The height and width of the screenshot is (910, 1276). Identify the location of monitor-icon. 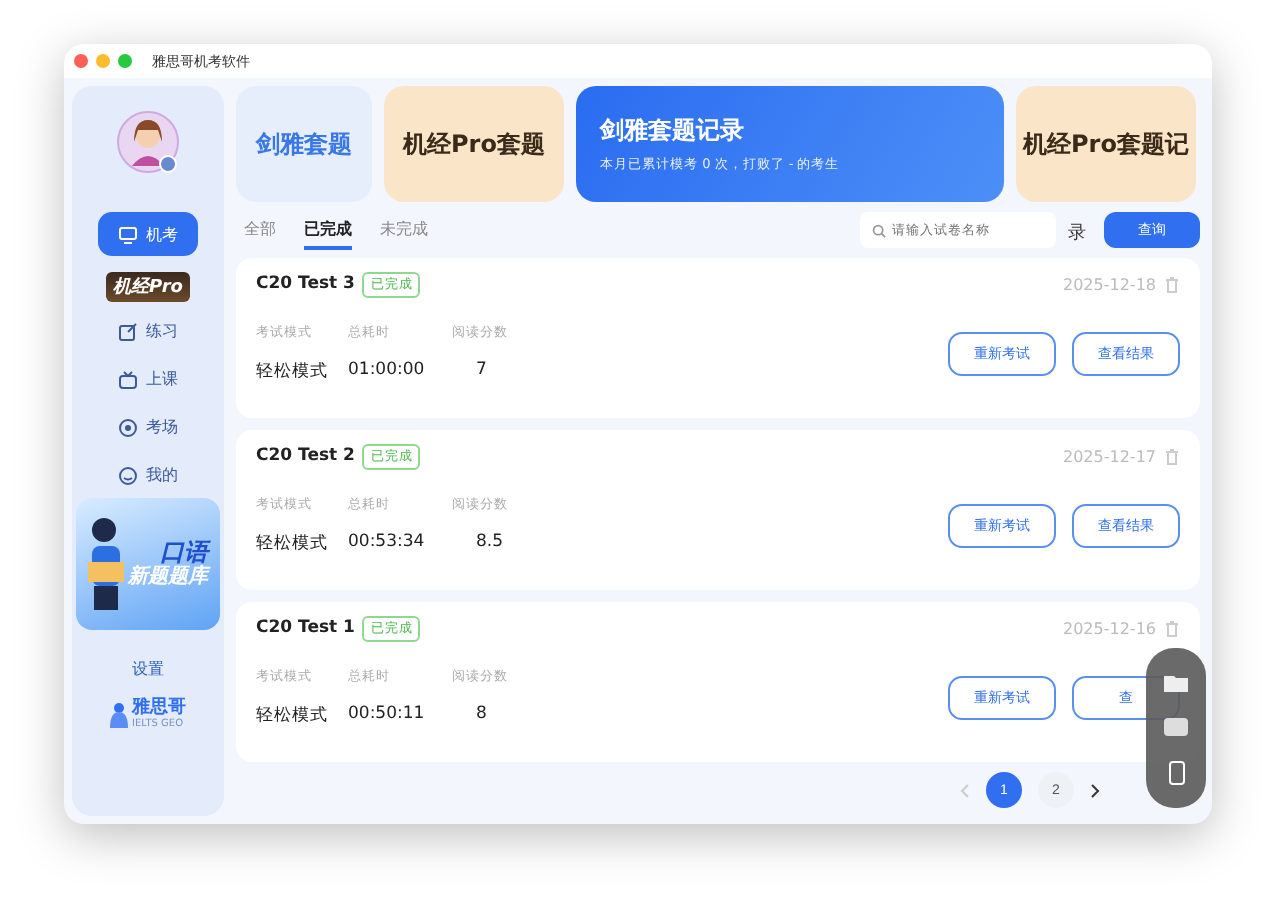
(128, 234).